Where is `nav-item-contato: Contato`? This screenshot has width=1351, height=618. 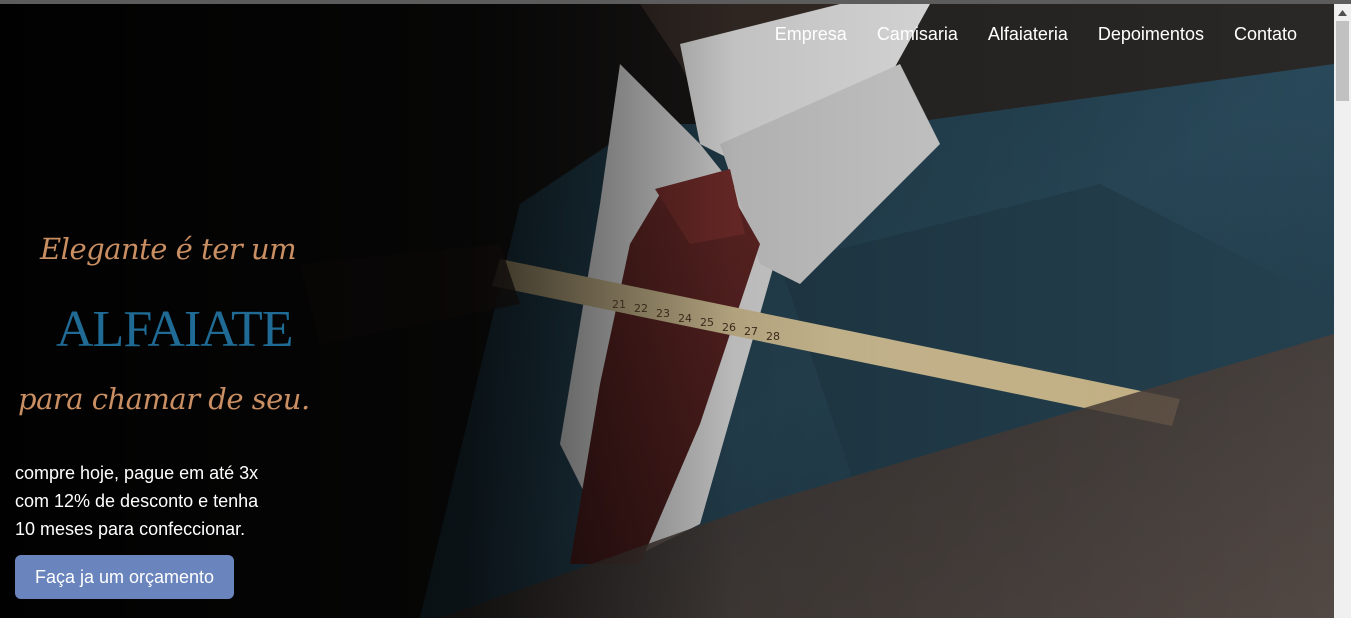
nav-item-contato: Contato is located at coordinates (1265, 34).